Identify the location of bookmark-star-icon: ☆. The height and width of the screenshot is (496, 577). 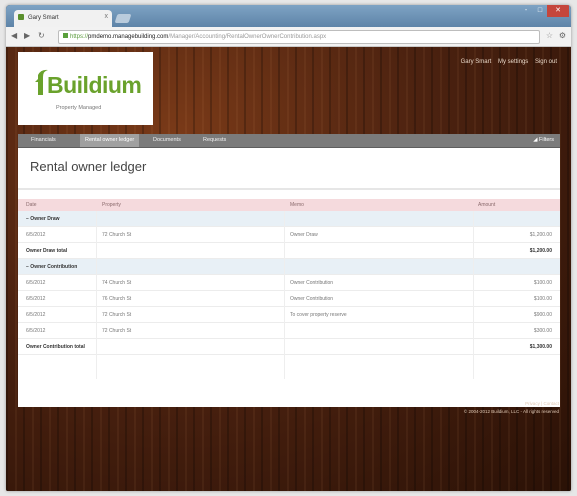
(549, 35).